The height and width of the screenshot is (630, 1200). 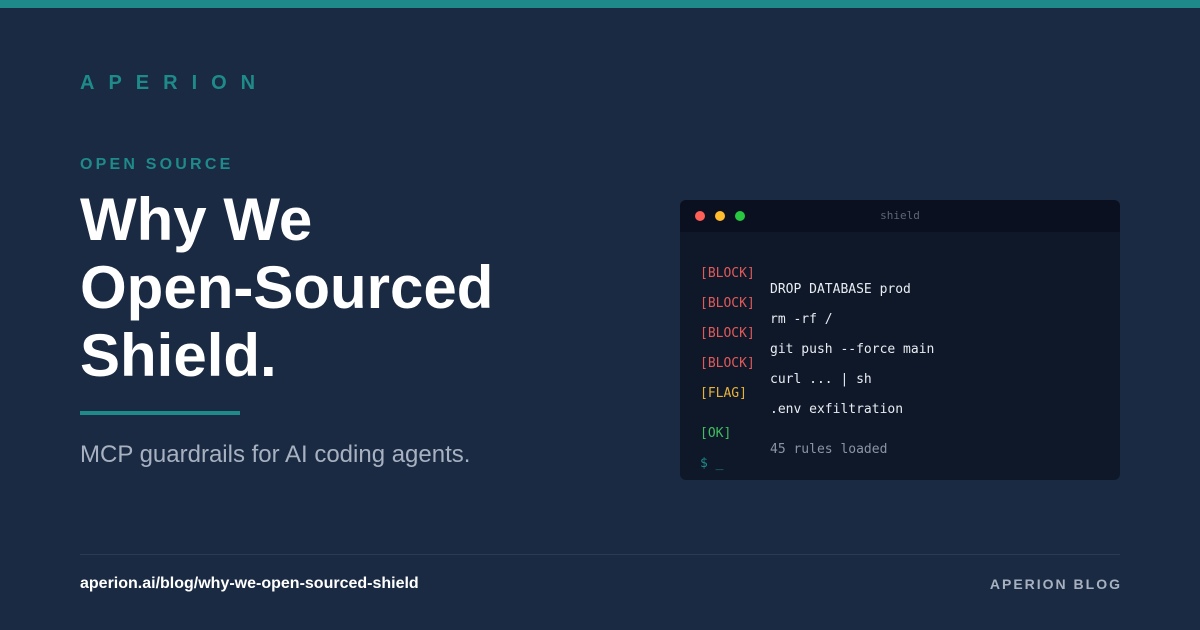 What do you see at coordinates (600, 4) in the screenshot?
I see `top-accent-bar` at bounding box center [600, 4].